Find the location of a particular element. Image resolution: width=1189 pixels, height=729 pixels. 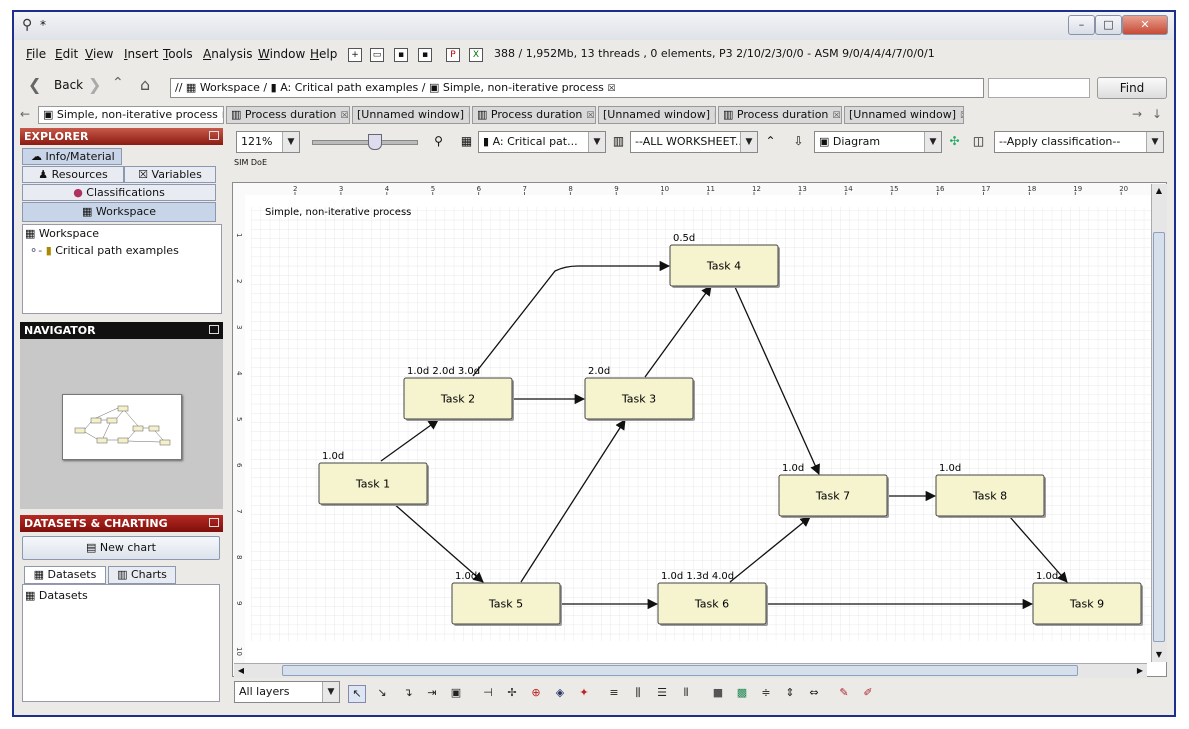

tab-unnamed-3: [Unnamed window]☒ is located at coordinates (904, 115).